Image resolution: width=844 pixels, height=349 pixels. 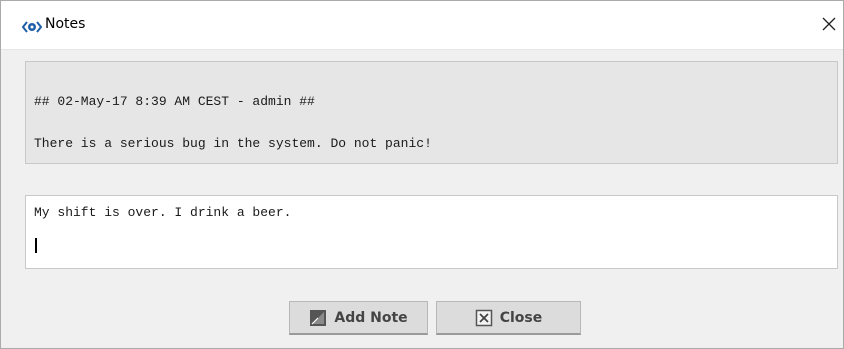 I want to click on add-note-label: Add Note, so click(x=371, y=317).